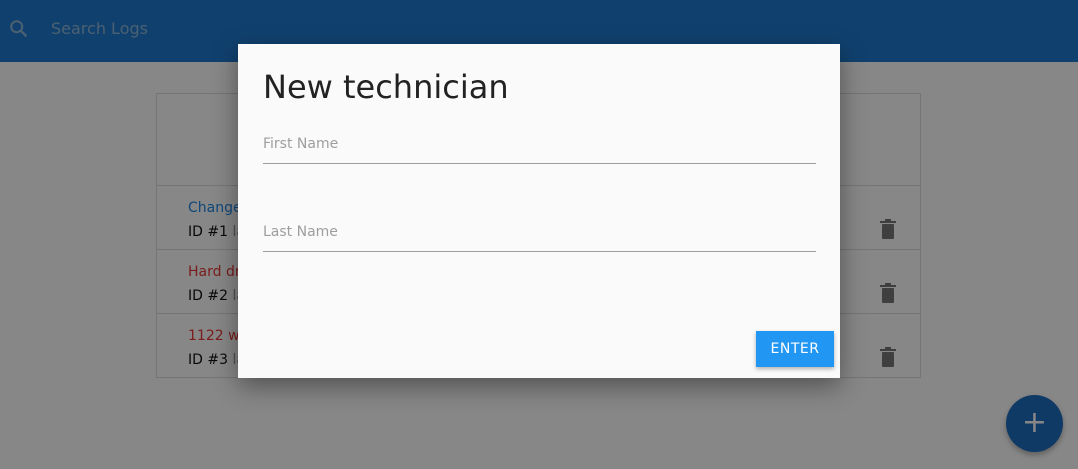  I want to click on first-name-label: First Name, so click(301, 144).